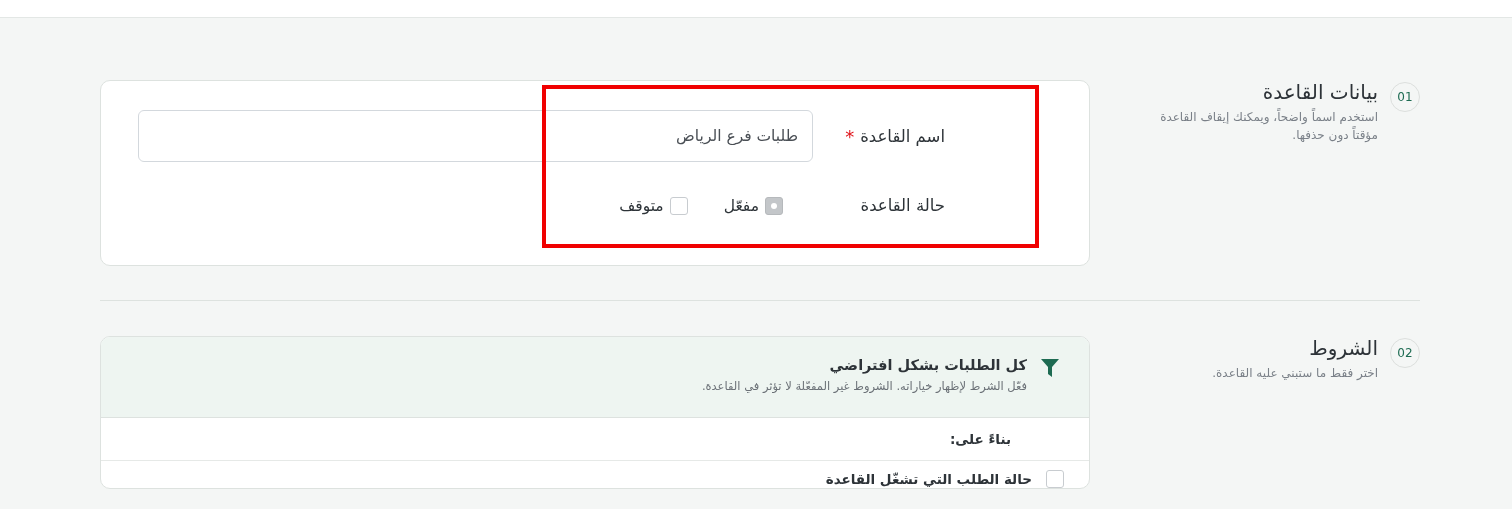  What do you see at coordinates (741, 205) in the screenshot?
I see `option-label: مفعّل` at bounding box center [741, 205].